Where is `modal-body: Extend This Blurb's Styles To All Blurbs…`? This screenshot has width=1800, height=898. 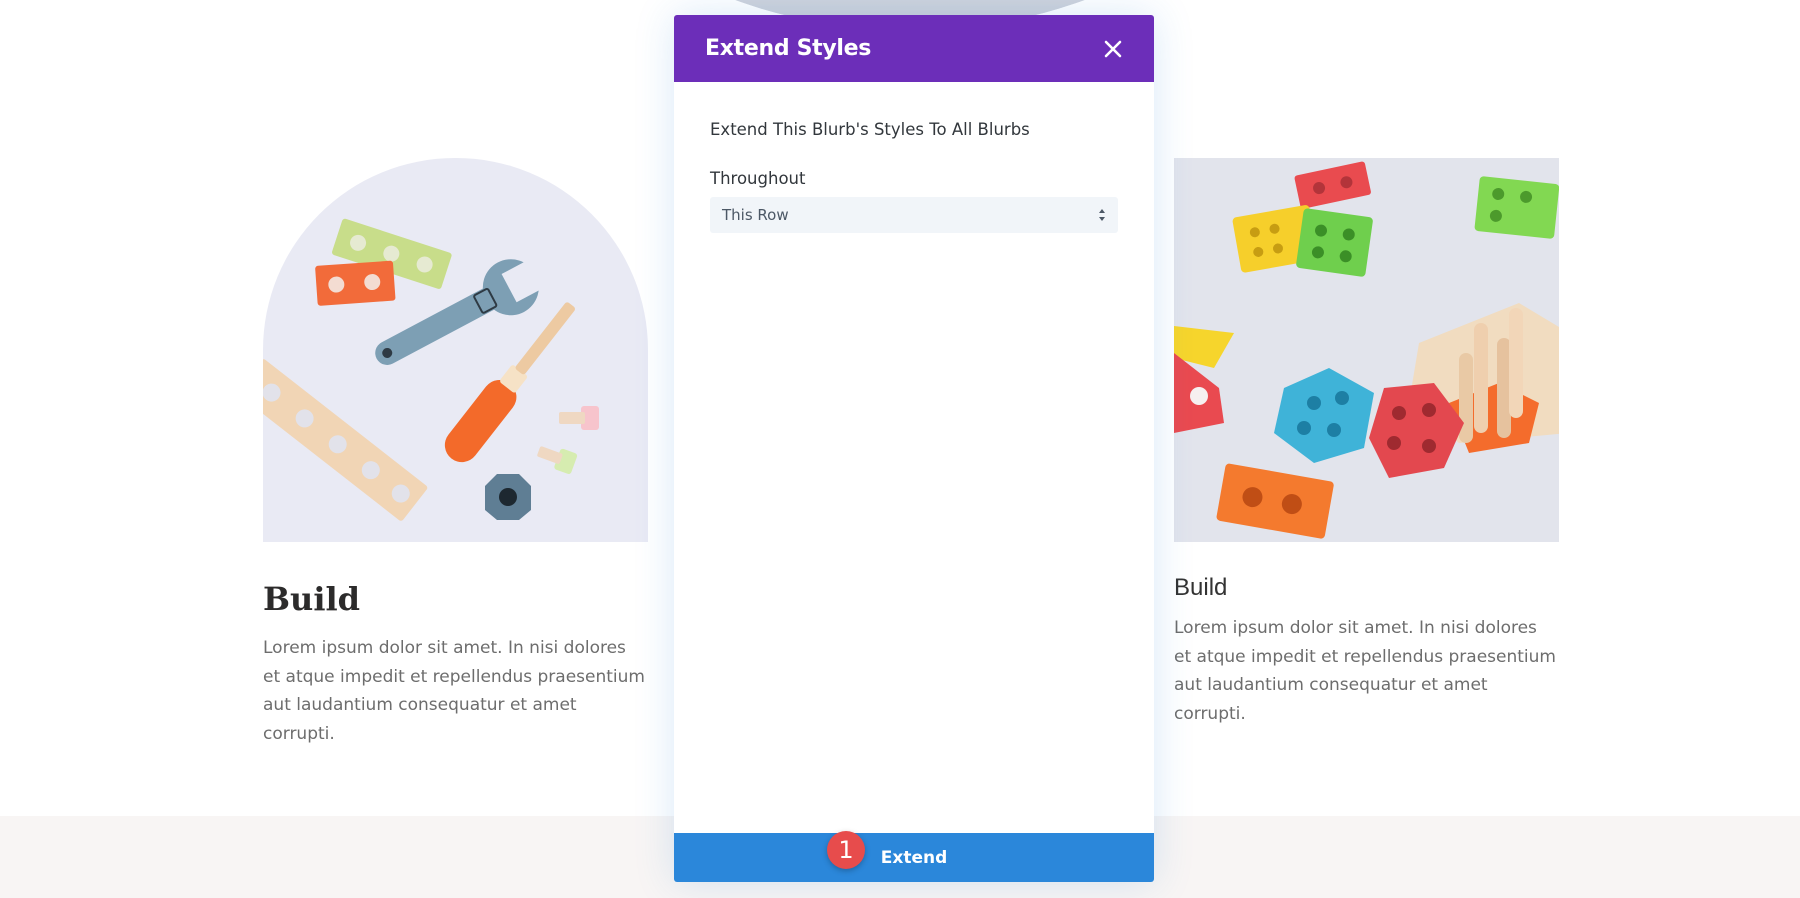
modal-body: Extend This Blurb's Styles To All Blurbs… is located at coordinates (914, 157).